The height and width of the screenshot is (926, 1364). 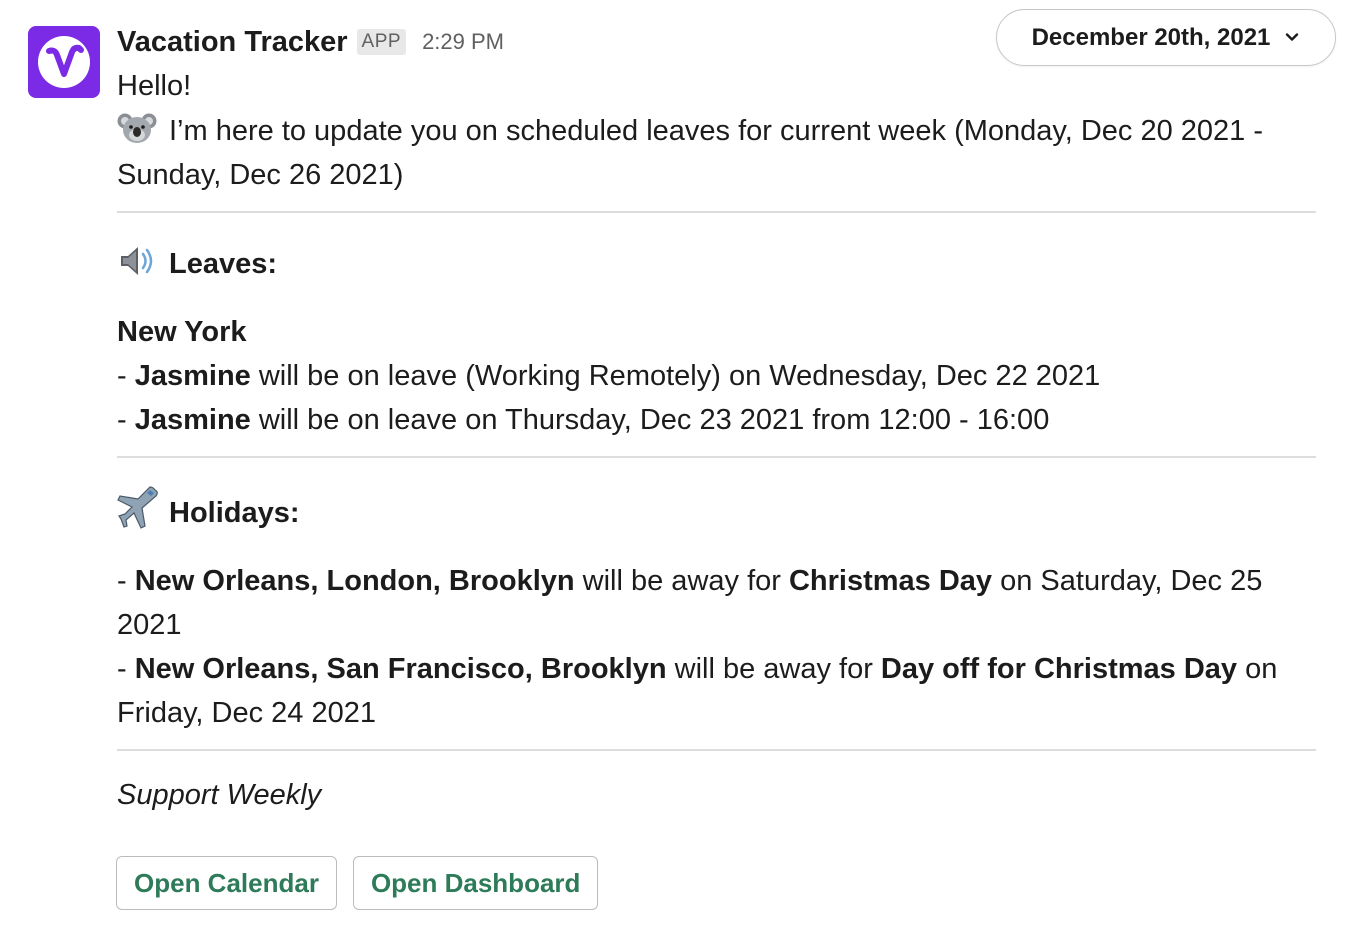 I want to click on holidays-heading-line: Holidays:, so click(x=717, y=510).